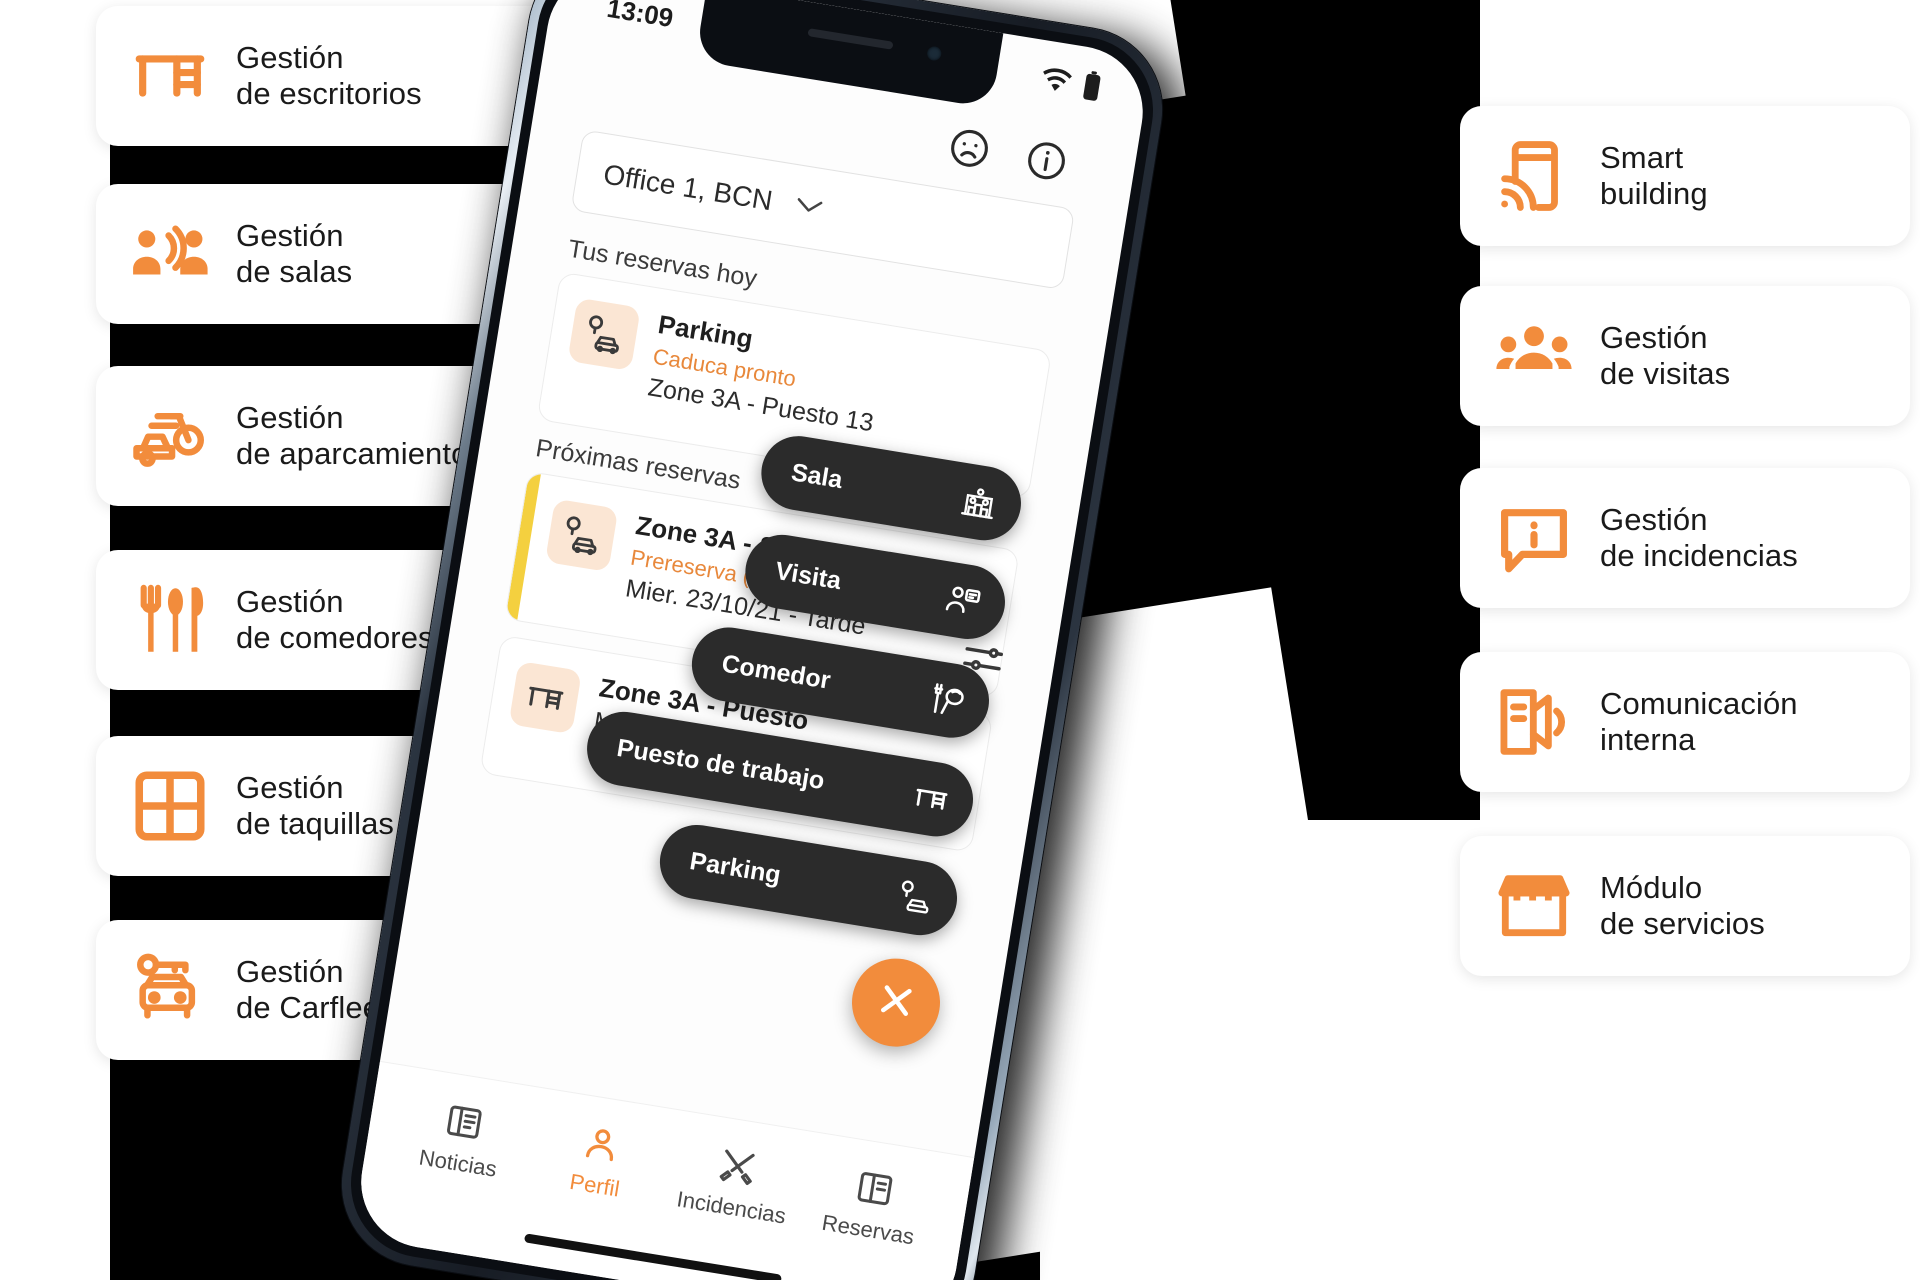  I want to click on feature-card-label: Gestión de taquillas, so click(315, 805).